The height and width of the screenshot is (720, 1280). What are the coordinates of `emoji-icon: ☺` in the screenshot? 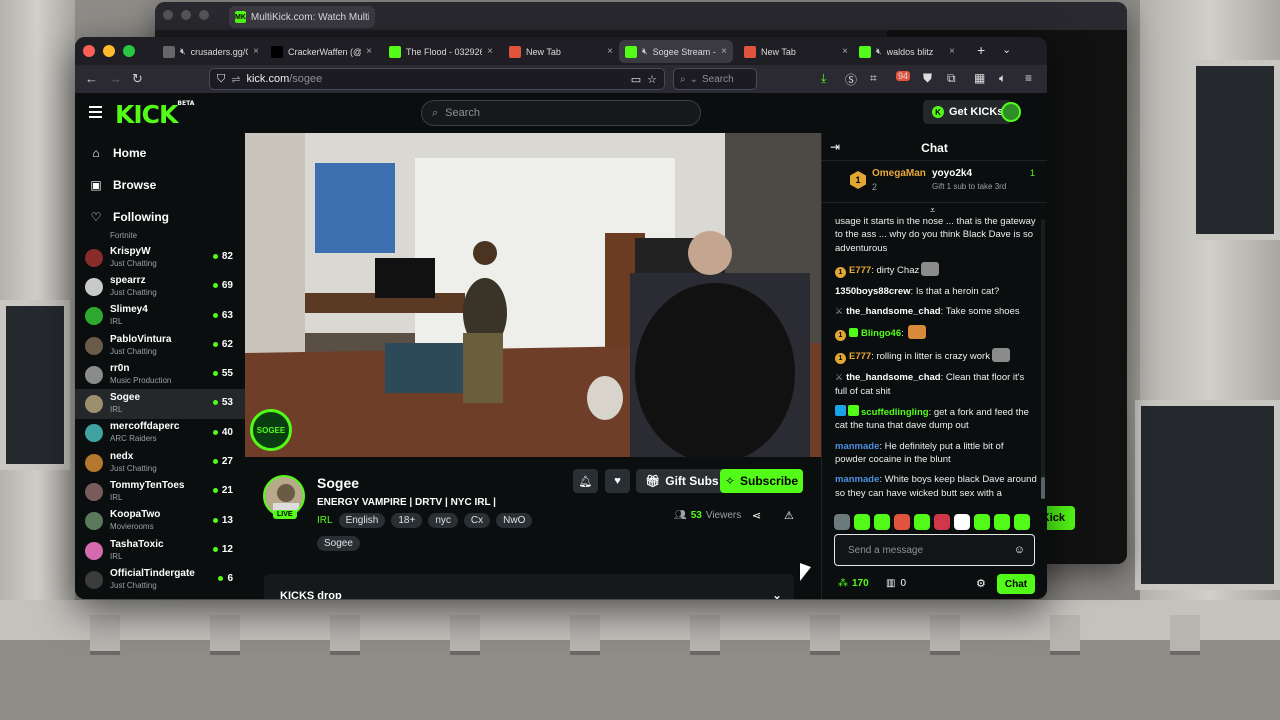 It's located at (1019, 550).